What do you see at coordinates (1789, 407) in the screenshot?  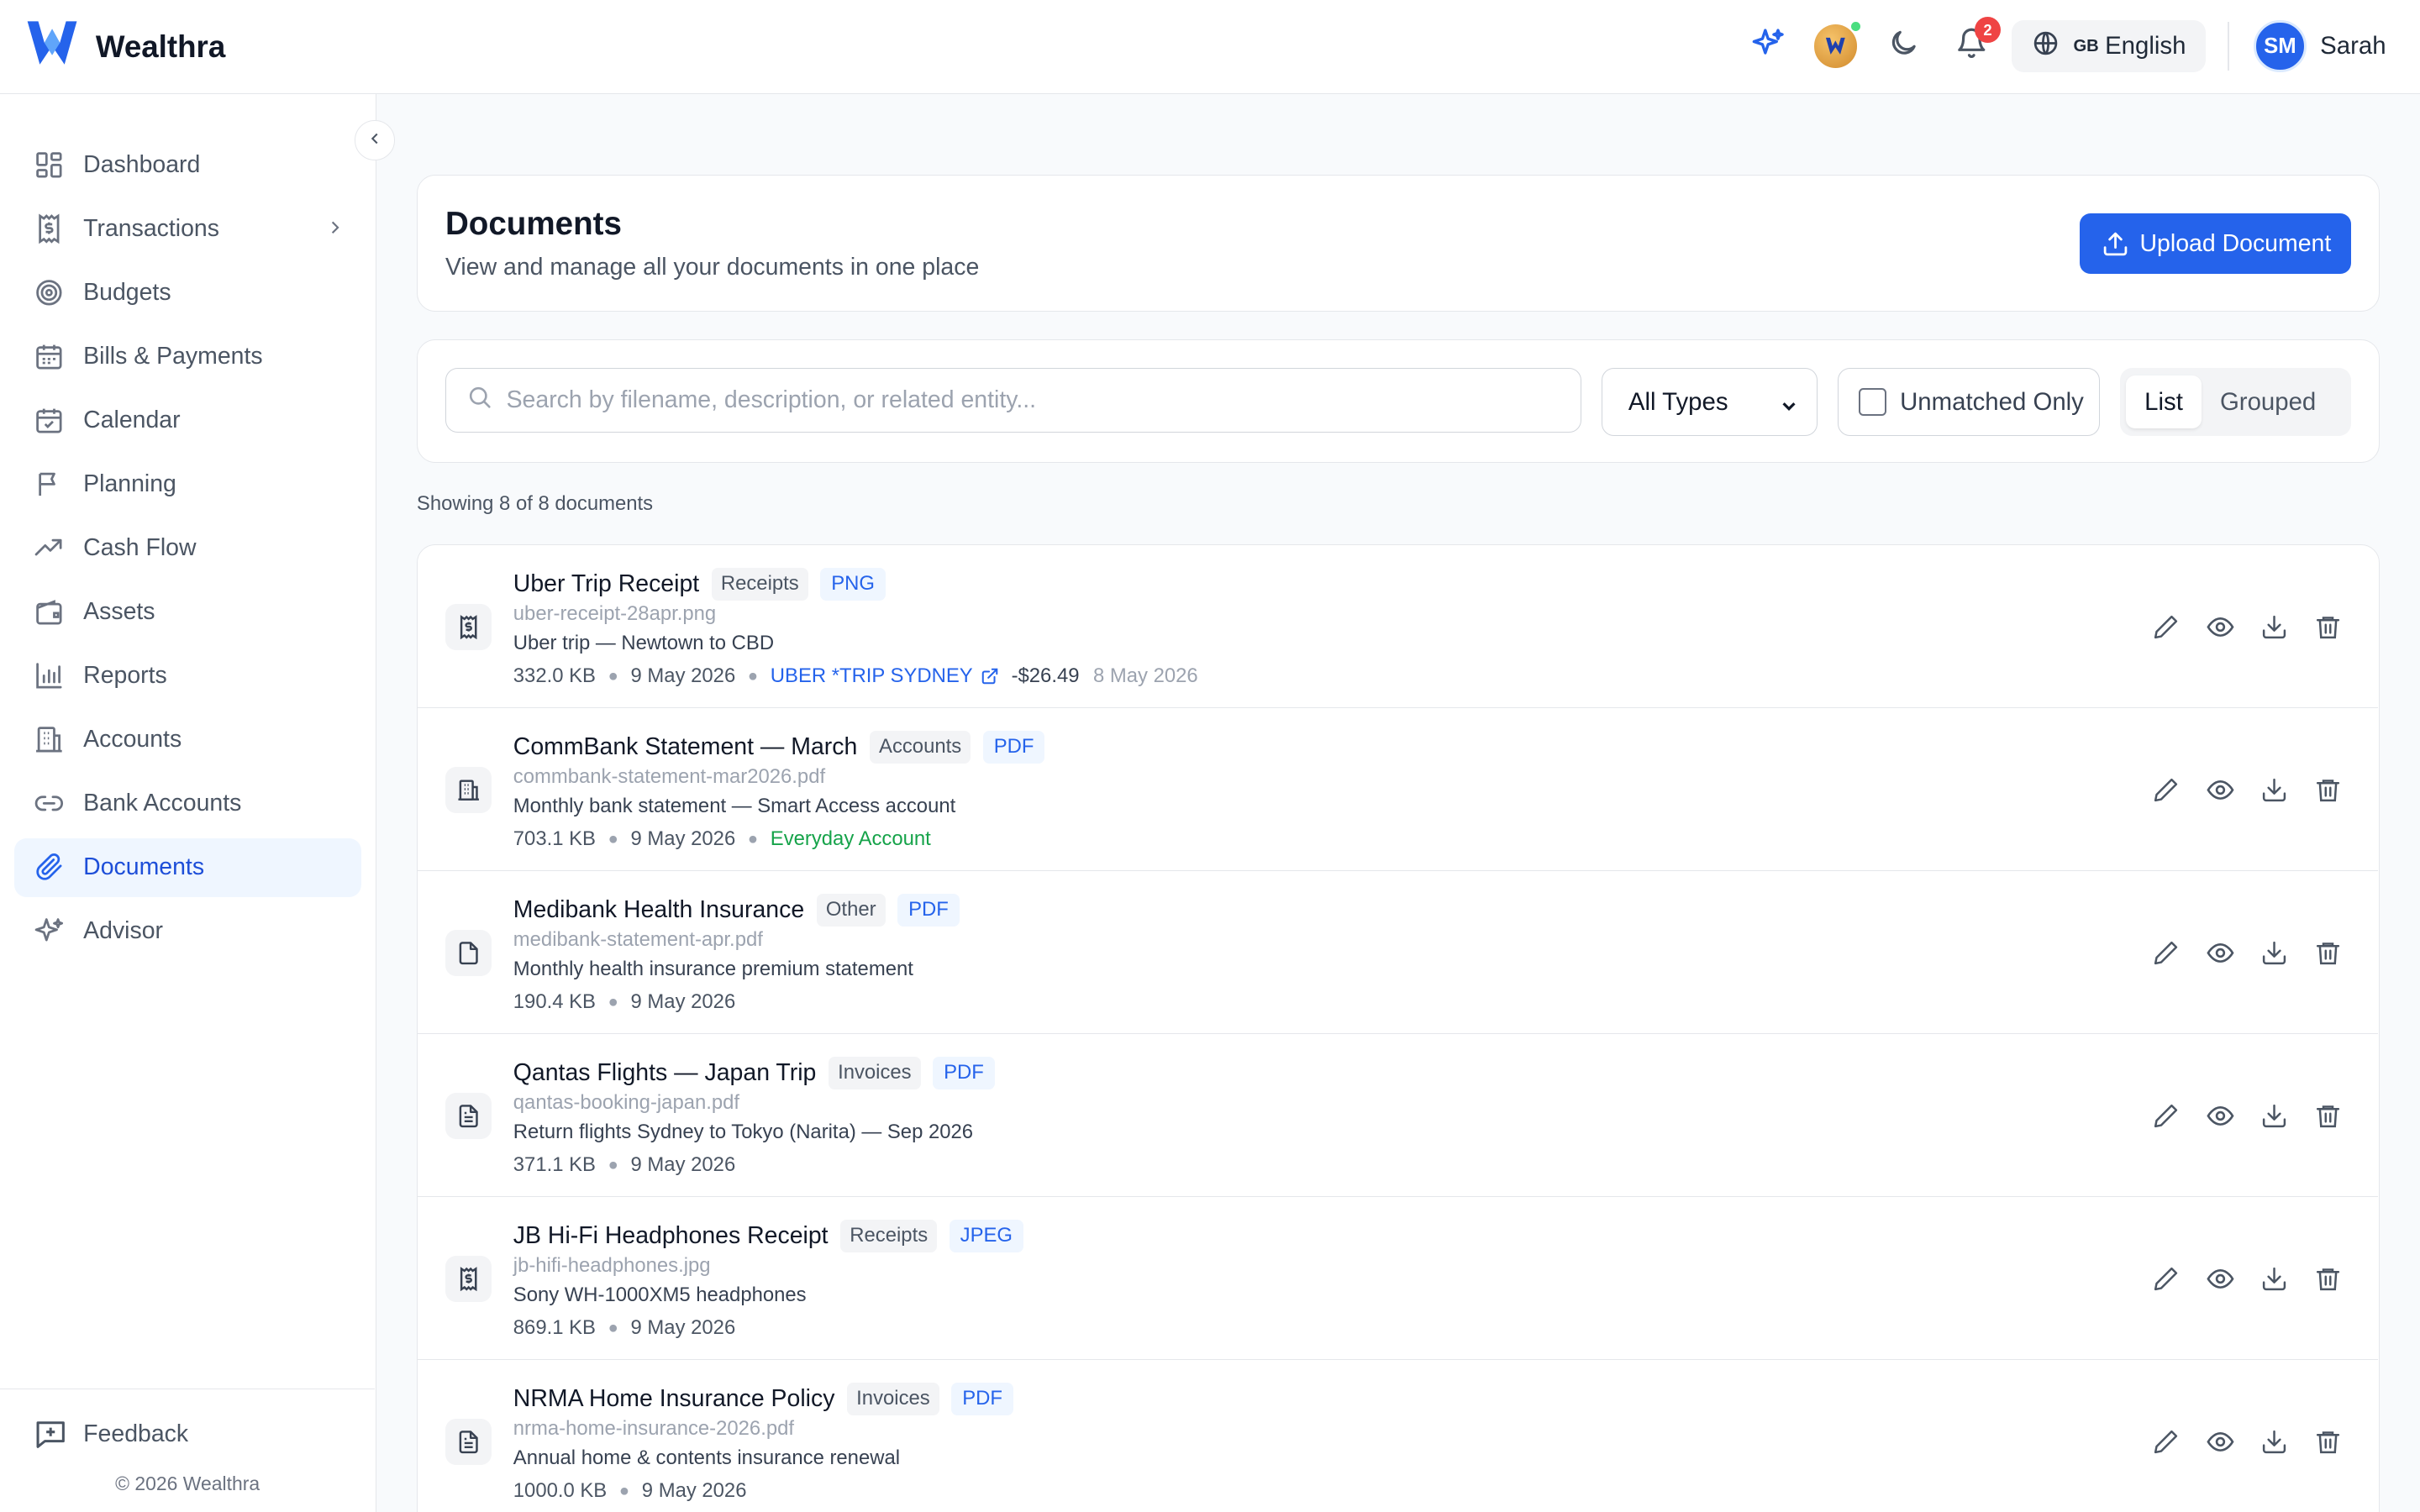 I see `chevron-down-icon` at bounding box center [1789, 407].